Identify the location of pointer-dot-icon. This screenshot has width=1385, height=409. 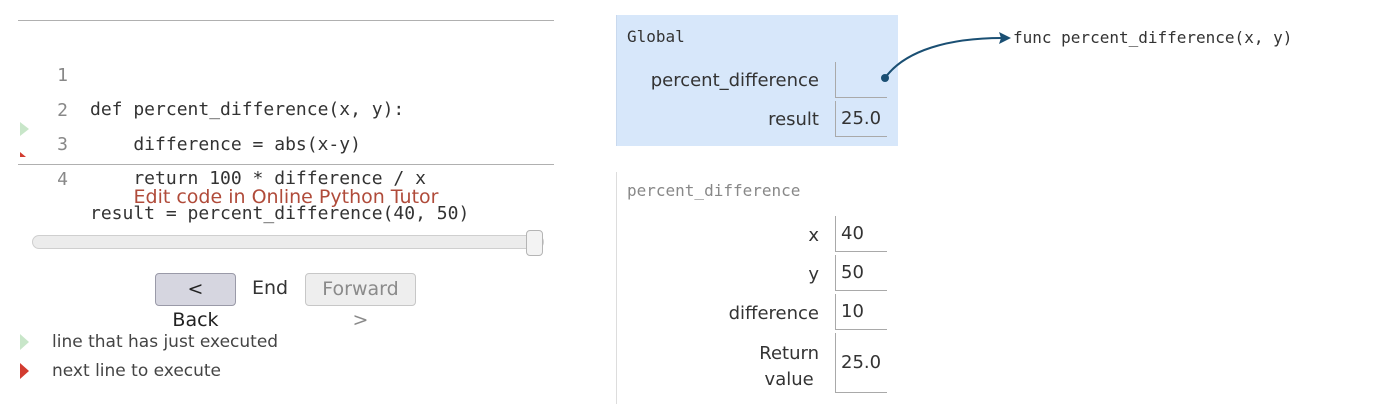
(885, 78).